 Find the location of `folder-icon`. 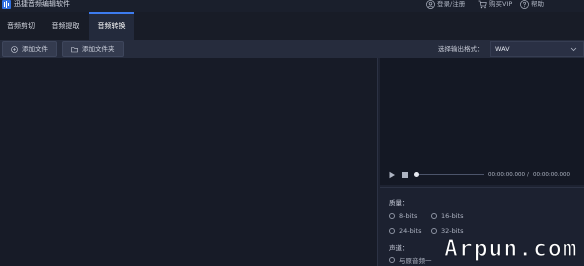

folder-icon is located at coordinates (74, 49).